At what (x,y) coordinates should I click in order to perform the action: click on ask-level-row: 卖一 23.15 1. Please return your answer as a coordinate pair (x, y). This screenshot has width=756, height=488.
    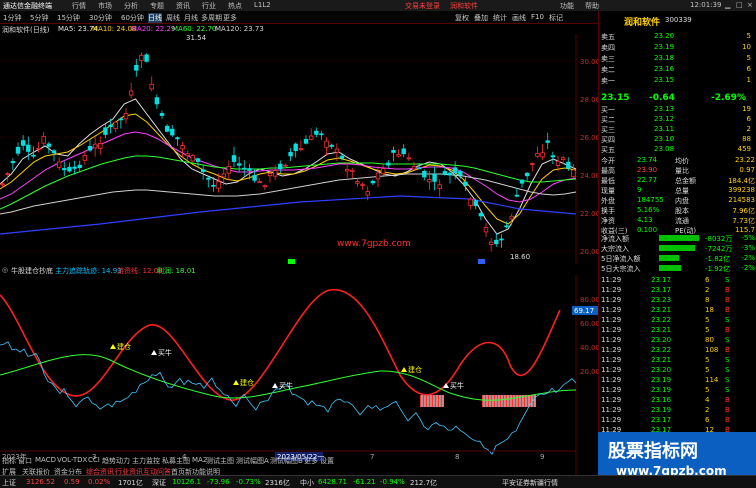
    Looking at the image, I should click on (677, 80).